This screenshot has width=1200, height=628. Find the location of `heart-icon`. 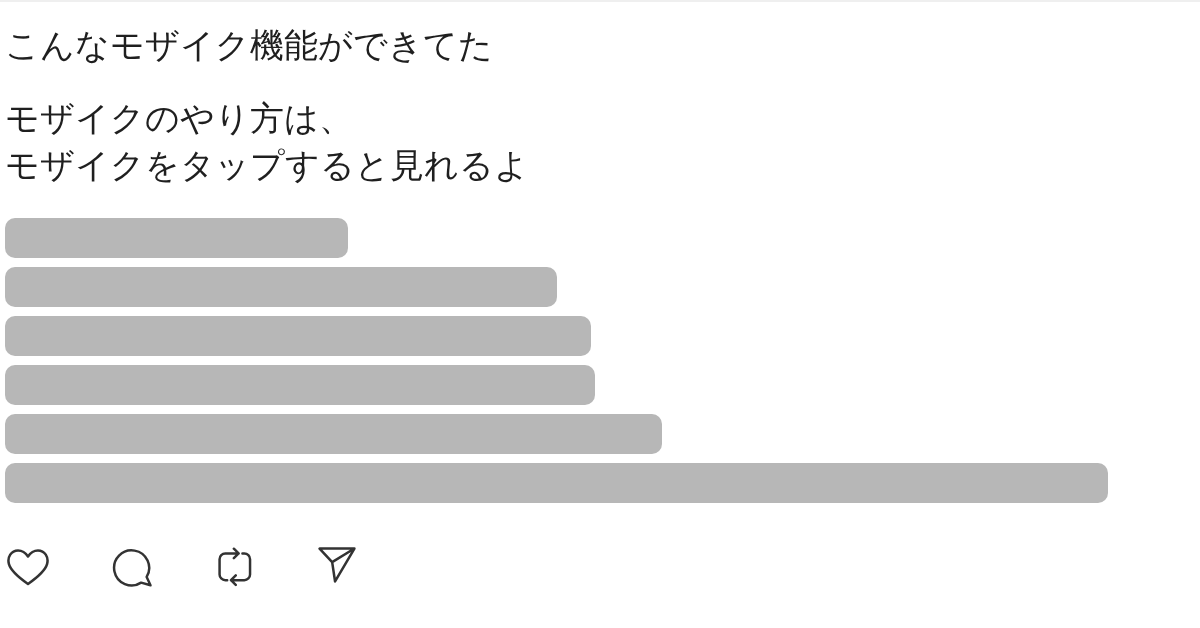

heart-icon is located at coordinates (28, 567).